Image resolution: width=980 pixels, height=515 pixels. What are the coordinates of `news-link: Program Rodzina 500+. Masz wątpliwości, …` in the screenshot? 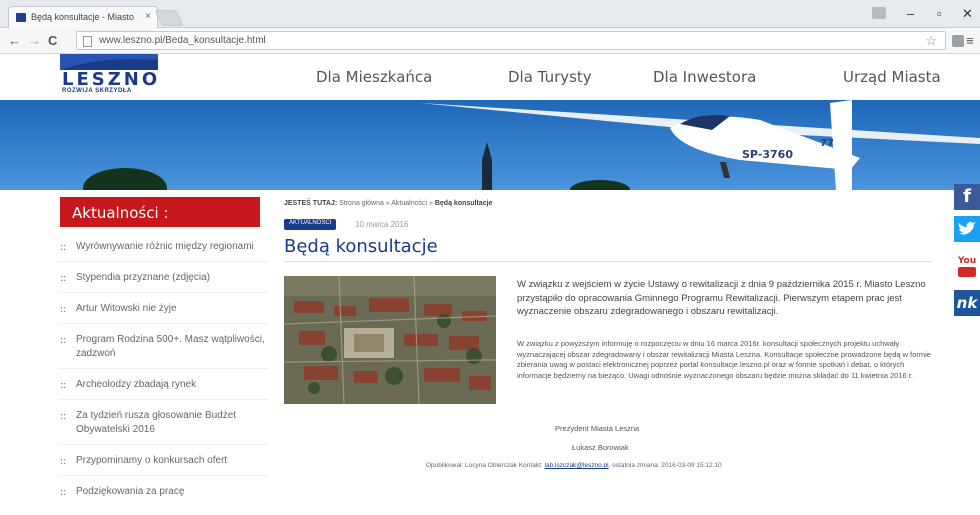 It's located at (170, 346).